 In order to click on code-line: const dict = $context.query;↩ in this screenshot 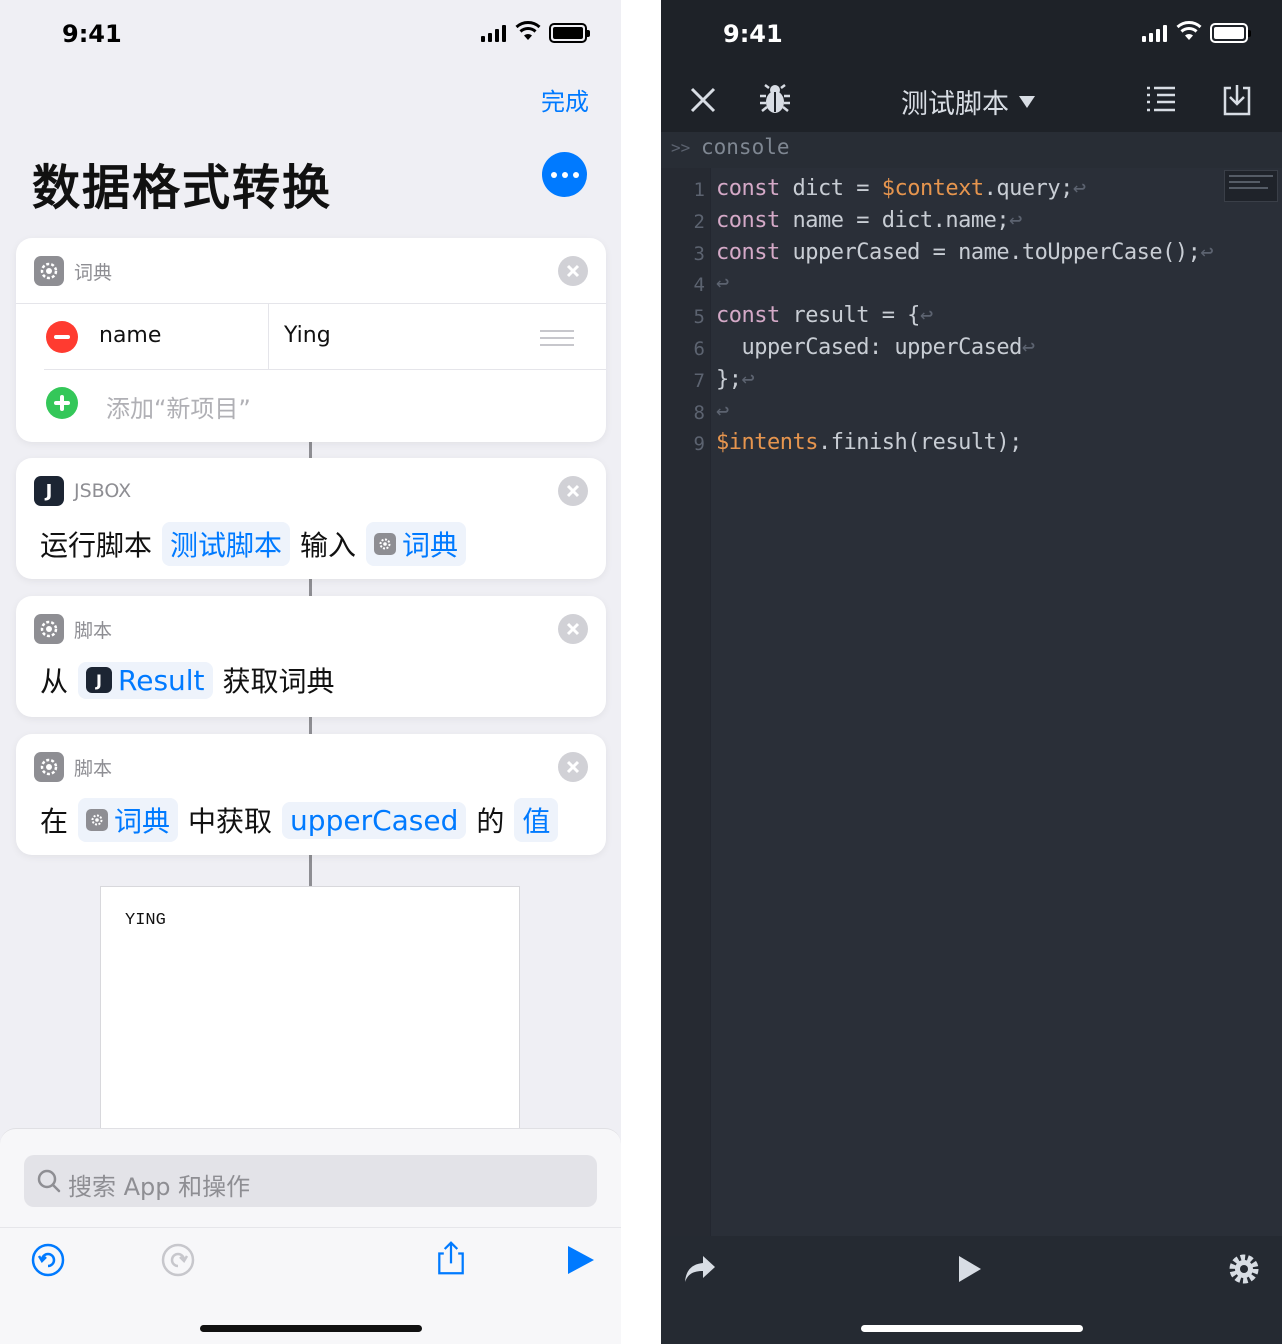, I will do `click(901, 188)`.